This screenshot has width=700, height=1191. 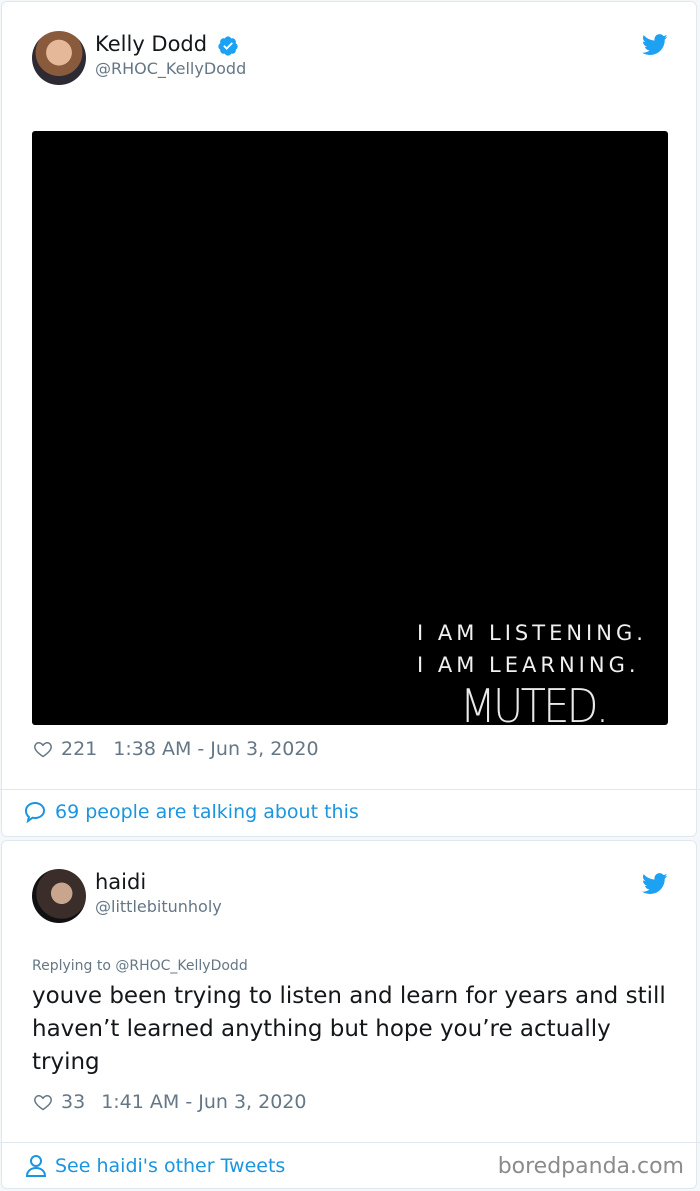 I want to click on see-other-tweets-link: See haidi's other Tweets, so click(x=155, y=1166).